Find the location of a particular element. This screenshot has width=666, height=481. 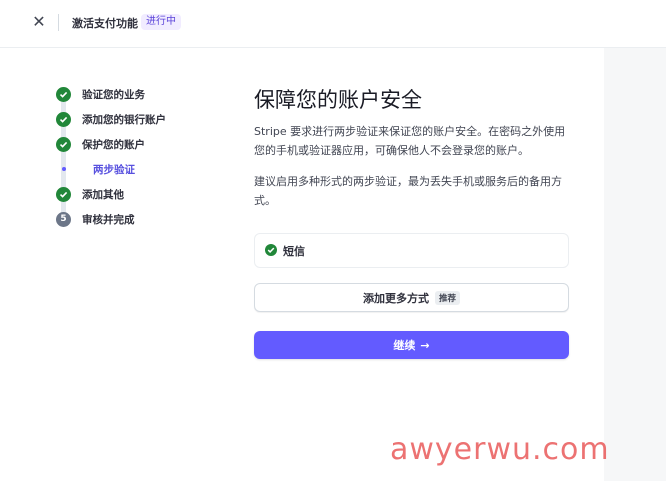

close-icon: ✕ is located at coordinates (39, 22).